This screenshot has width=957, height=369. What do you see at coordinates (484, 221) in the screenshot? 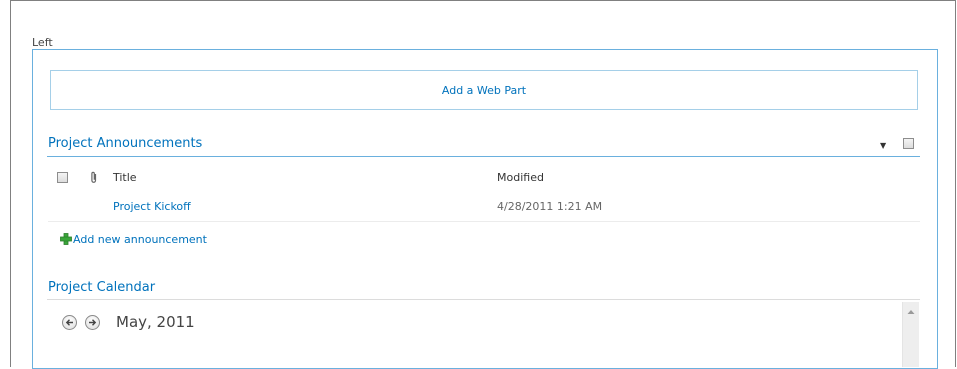
I see `row-divider` at bounding box center [484, 221].